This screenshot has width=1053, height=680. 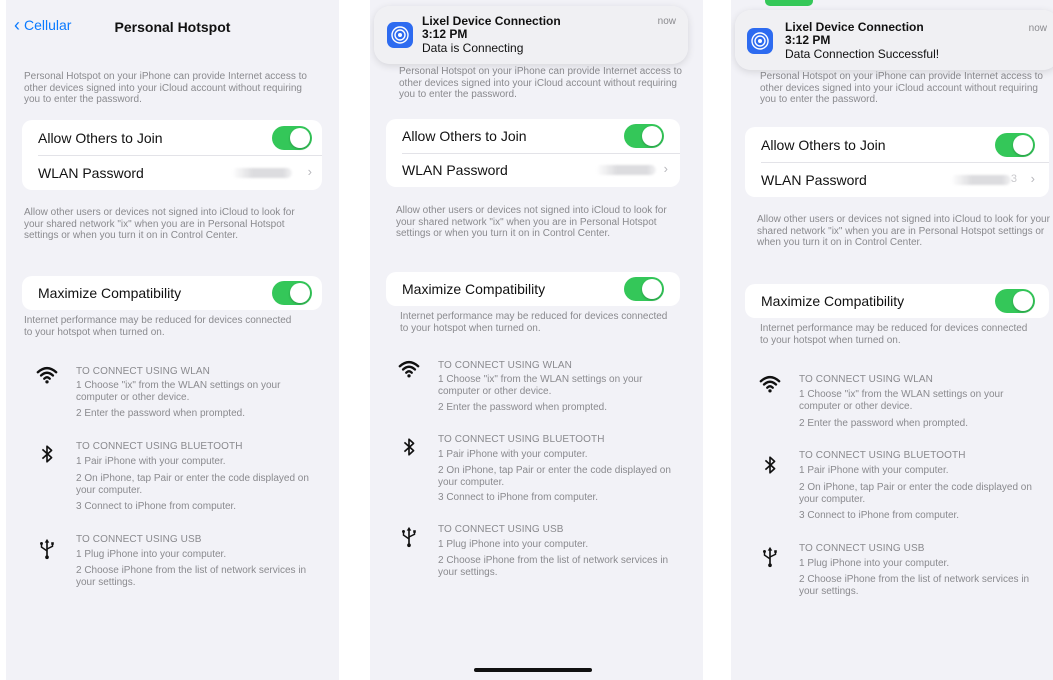 I want to click on notification-message: Data Connection Successful!, so click(x=862, y=54).